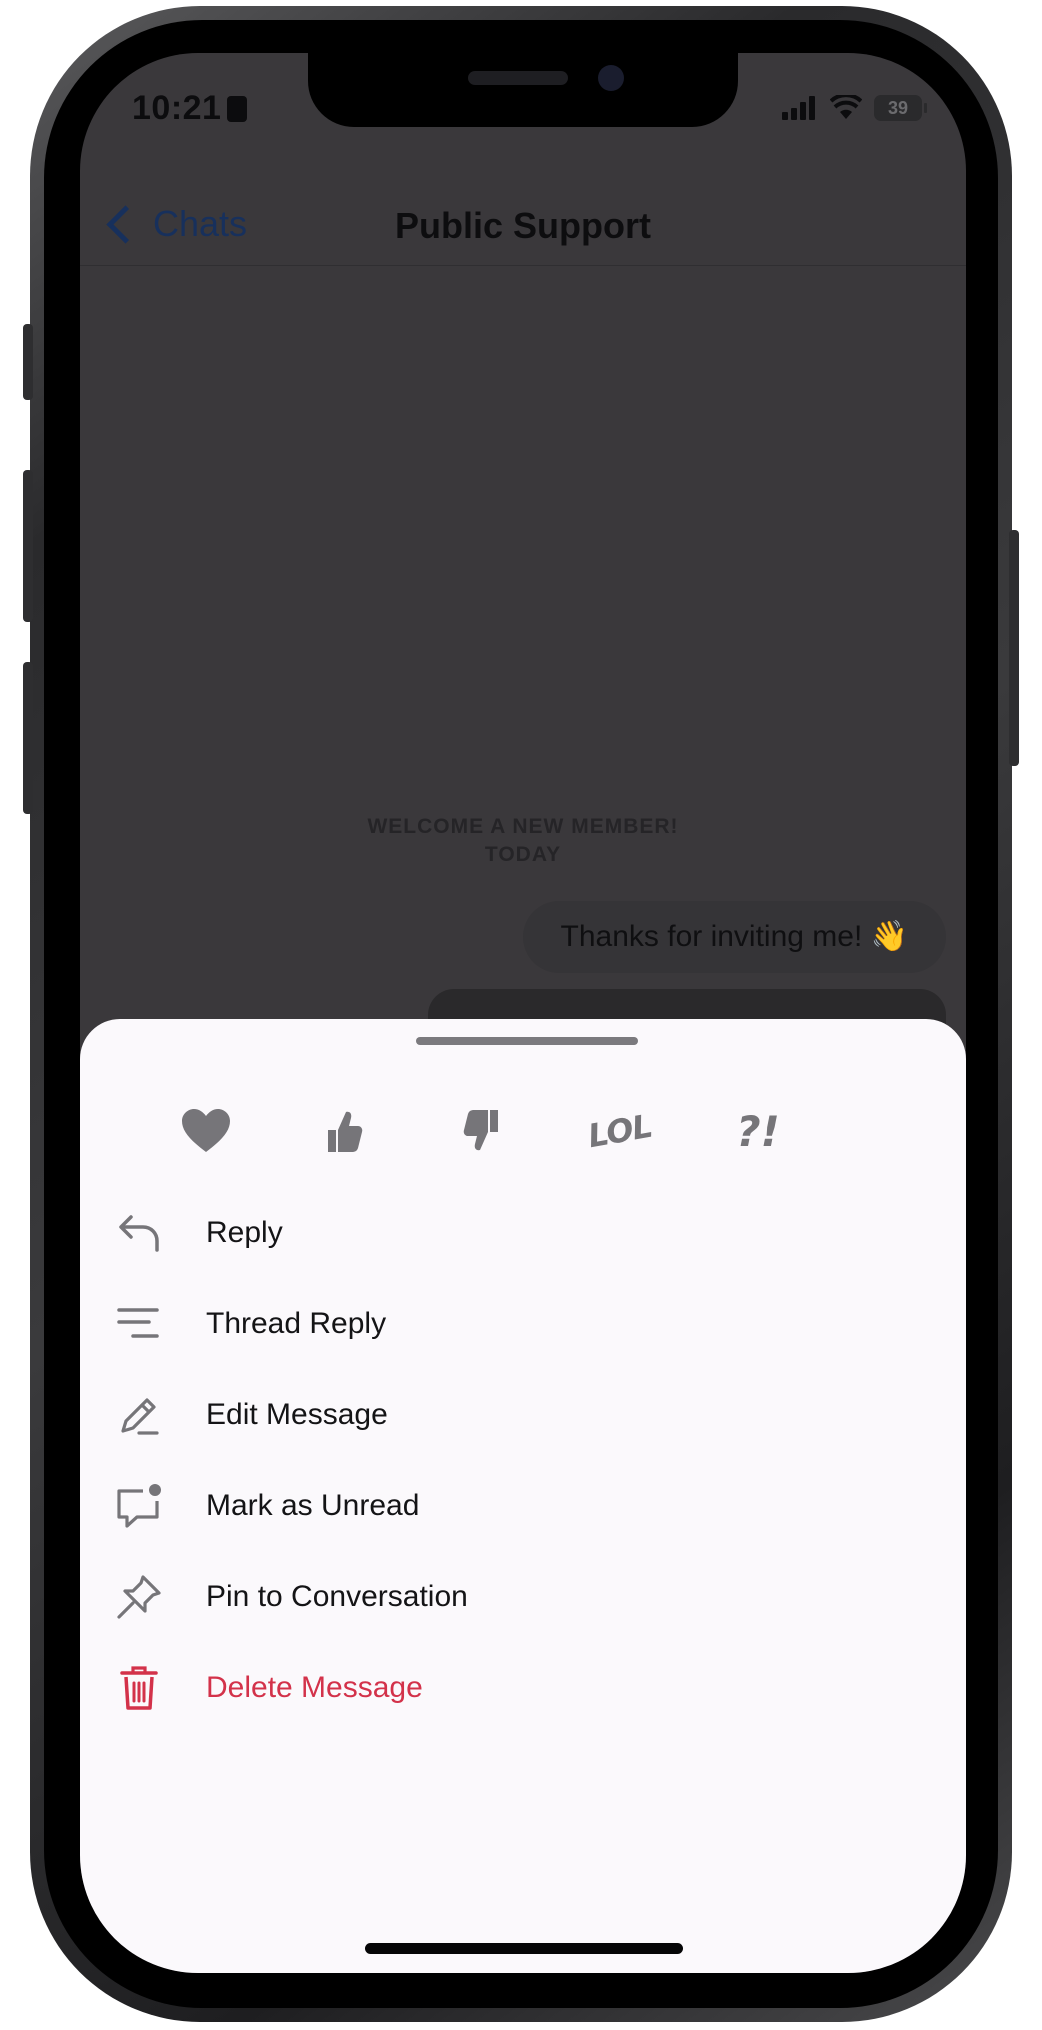 The height and width of the screenshot is (2030, 1042). I want to click on menu-label-pin-conversation: Pin to Conversation, so click(337, 1596).